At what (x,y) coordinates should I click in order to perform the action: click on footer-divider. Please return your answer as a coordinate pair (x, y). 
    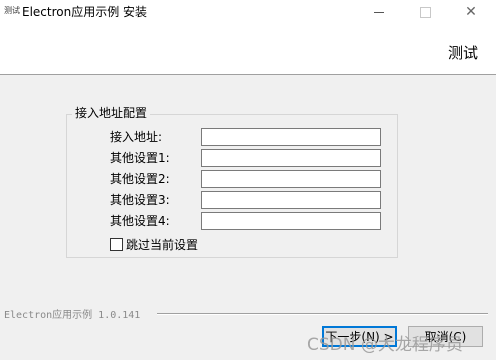
    Looking at the image, I should click on (322, 314).